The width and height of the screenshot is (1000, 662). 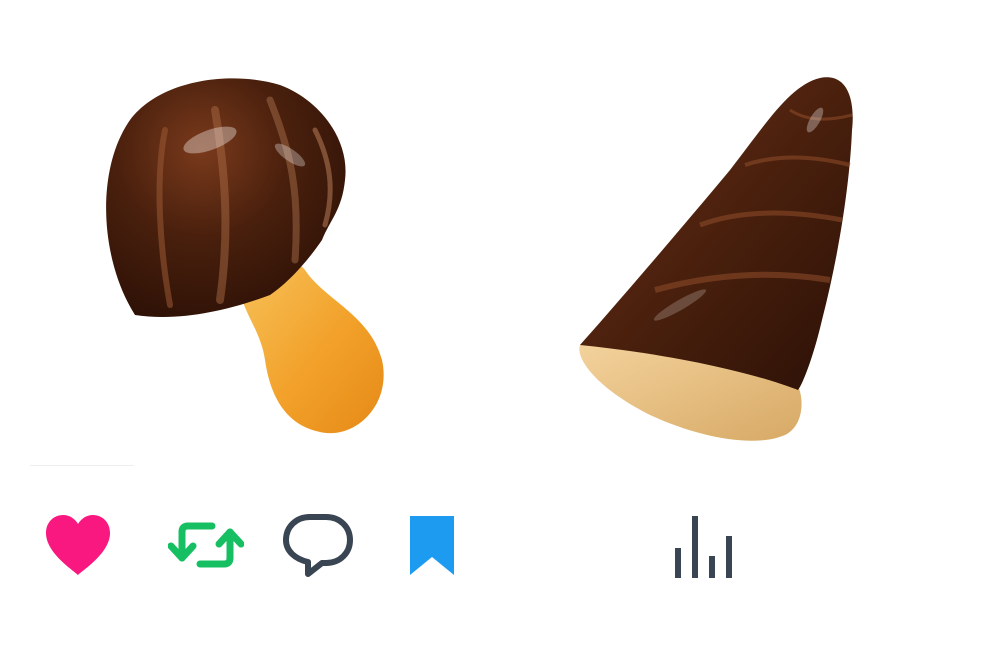 I want to click on bookmark-button, so click(x=432, y=545).